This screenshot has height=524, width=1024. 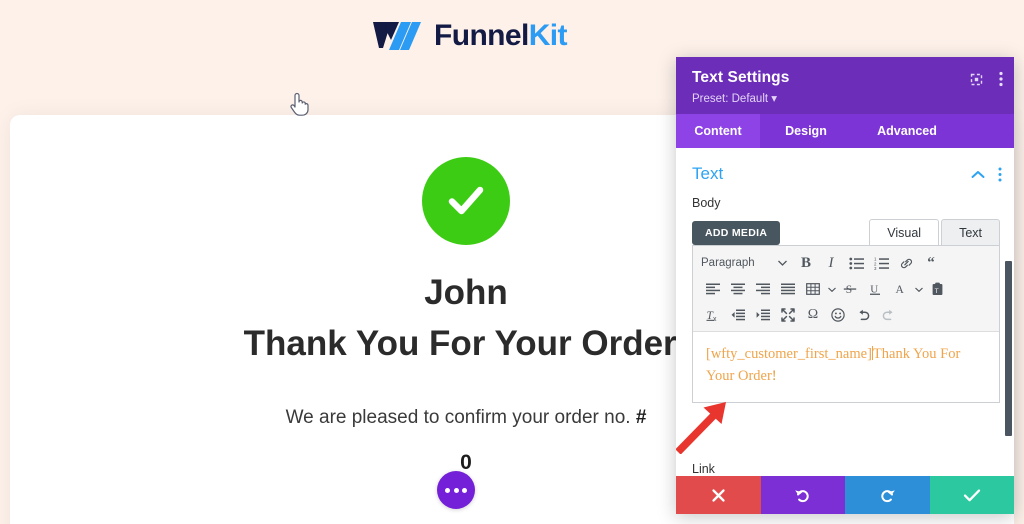 What do you see at coordinates (466, 462) in the screenshot?
I see `order-number: 0` at bounding box center [466, 462].